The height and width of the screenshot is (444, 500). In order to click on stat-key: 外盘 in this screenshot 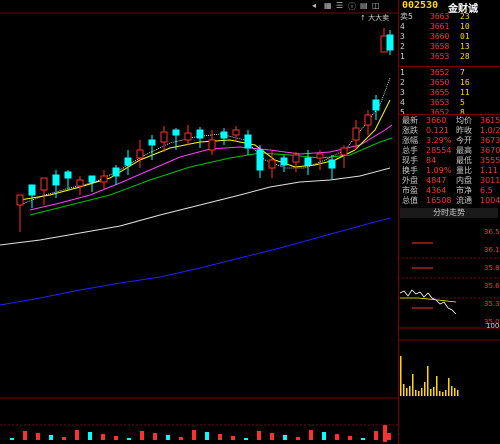, I will do `click(410, 180)`.